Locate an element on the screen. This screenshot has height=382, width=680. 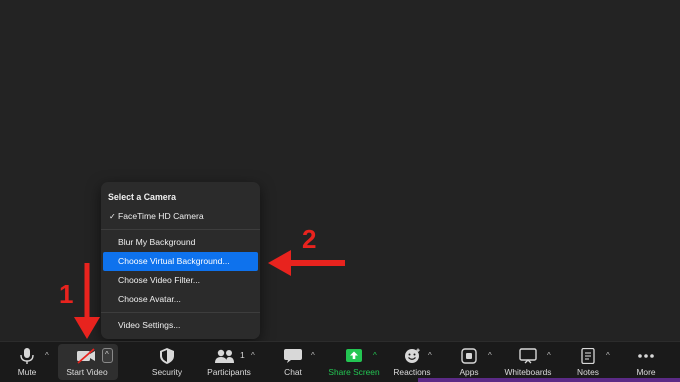
annotation-arrows is located at coordinates (209, 294).